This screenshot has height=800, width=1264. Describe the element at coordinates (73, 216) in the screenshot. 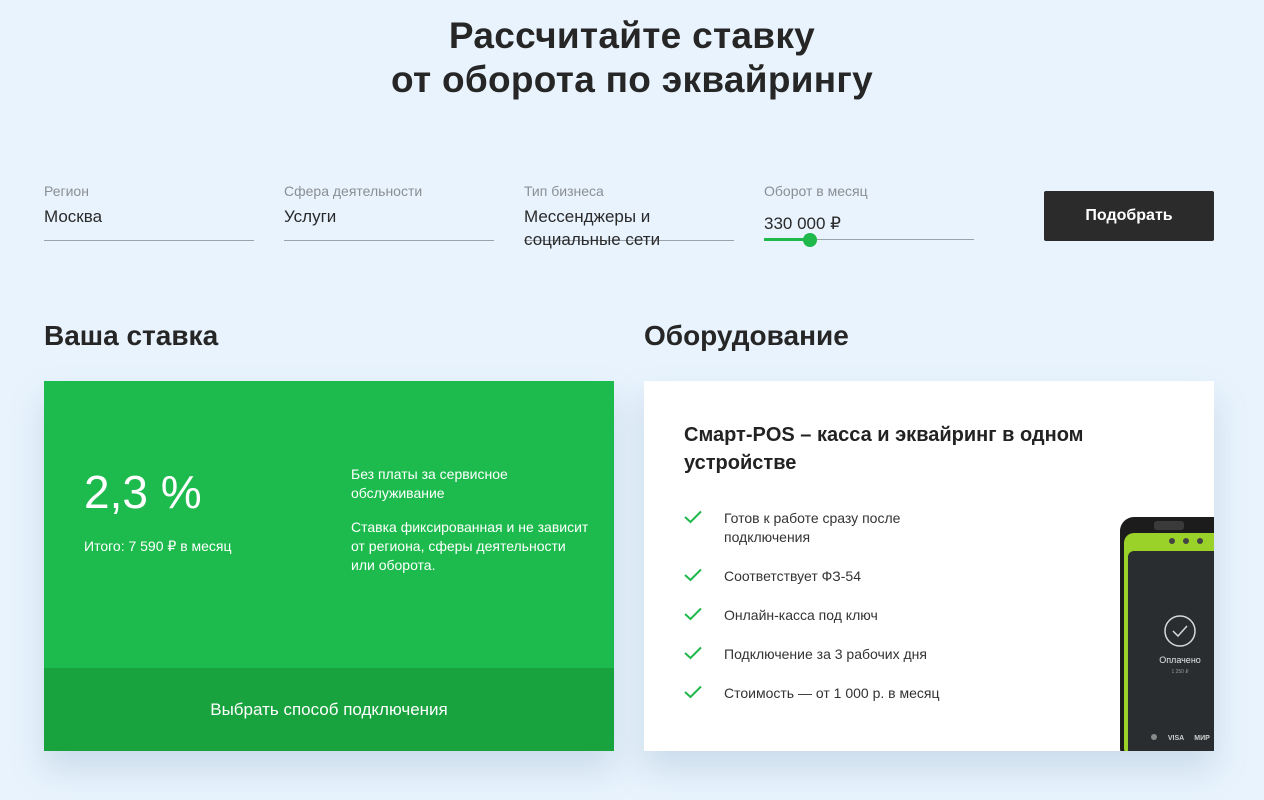

I see `region-value: Москва` at that location.